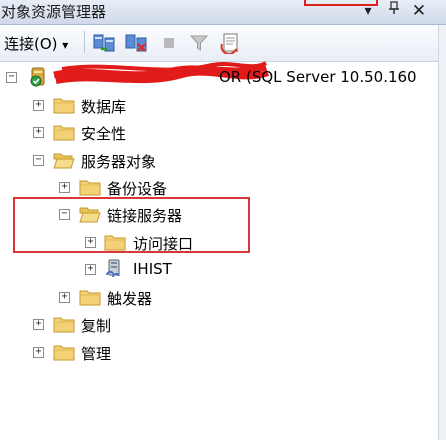 The height and width of the screenshot is (440, 446). Describe the element at coordinates (223, 12) in the screenshot. I see `panel-title-bar: 对象资源管理器 ▾ ✕` at that location.